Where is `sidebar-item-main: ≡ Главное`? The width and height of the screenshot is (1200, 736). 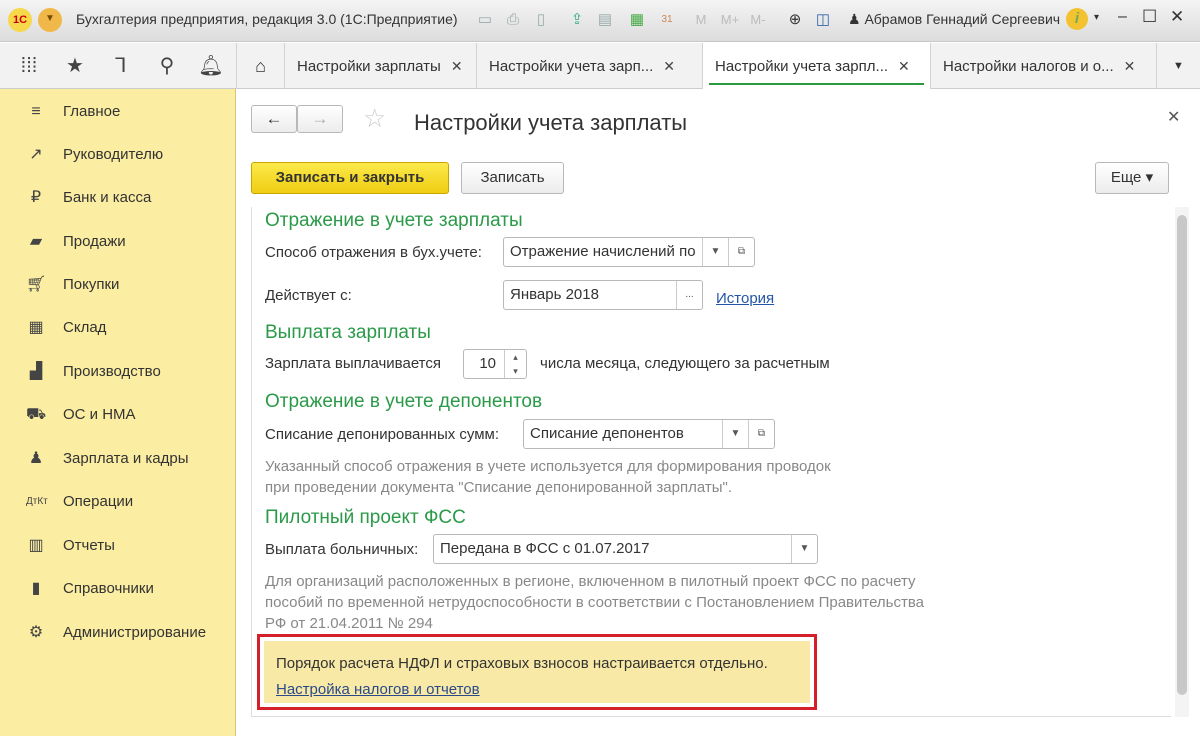 sidebar-item-main: ≡ Главное is located at coordinates (118, 112).